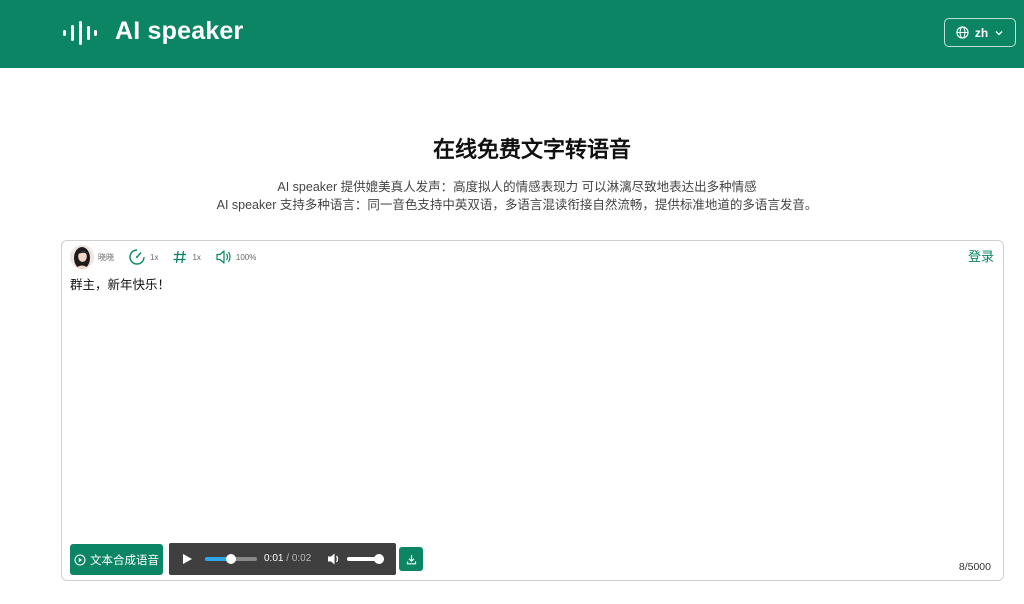  What do you see at coordinates (512, 34) in the screenshot?
I see `header-bar: AI speaker zh` at bounding box center [512, 34].